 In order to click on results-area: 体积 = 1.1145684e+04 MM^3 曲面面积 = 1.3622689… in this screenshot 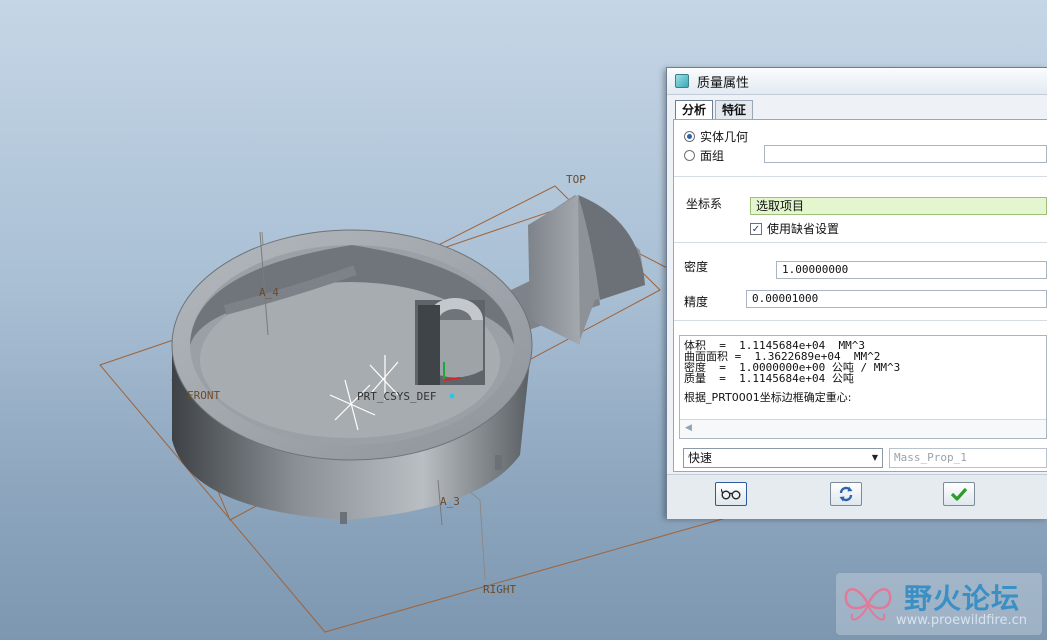, I will do `click(863, 387)`.